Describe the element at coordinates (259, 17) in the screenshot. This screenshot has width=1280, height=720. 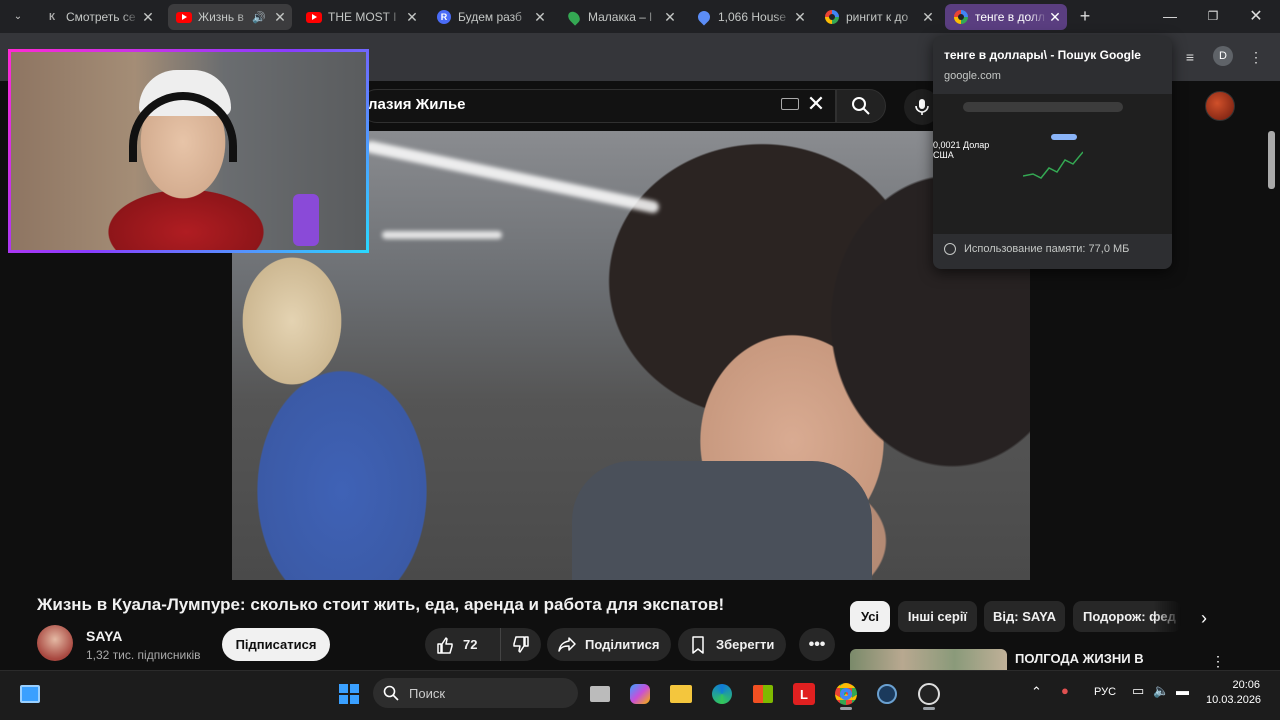
I see `speaker-icon: 🔊` at that location.